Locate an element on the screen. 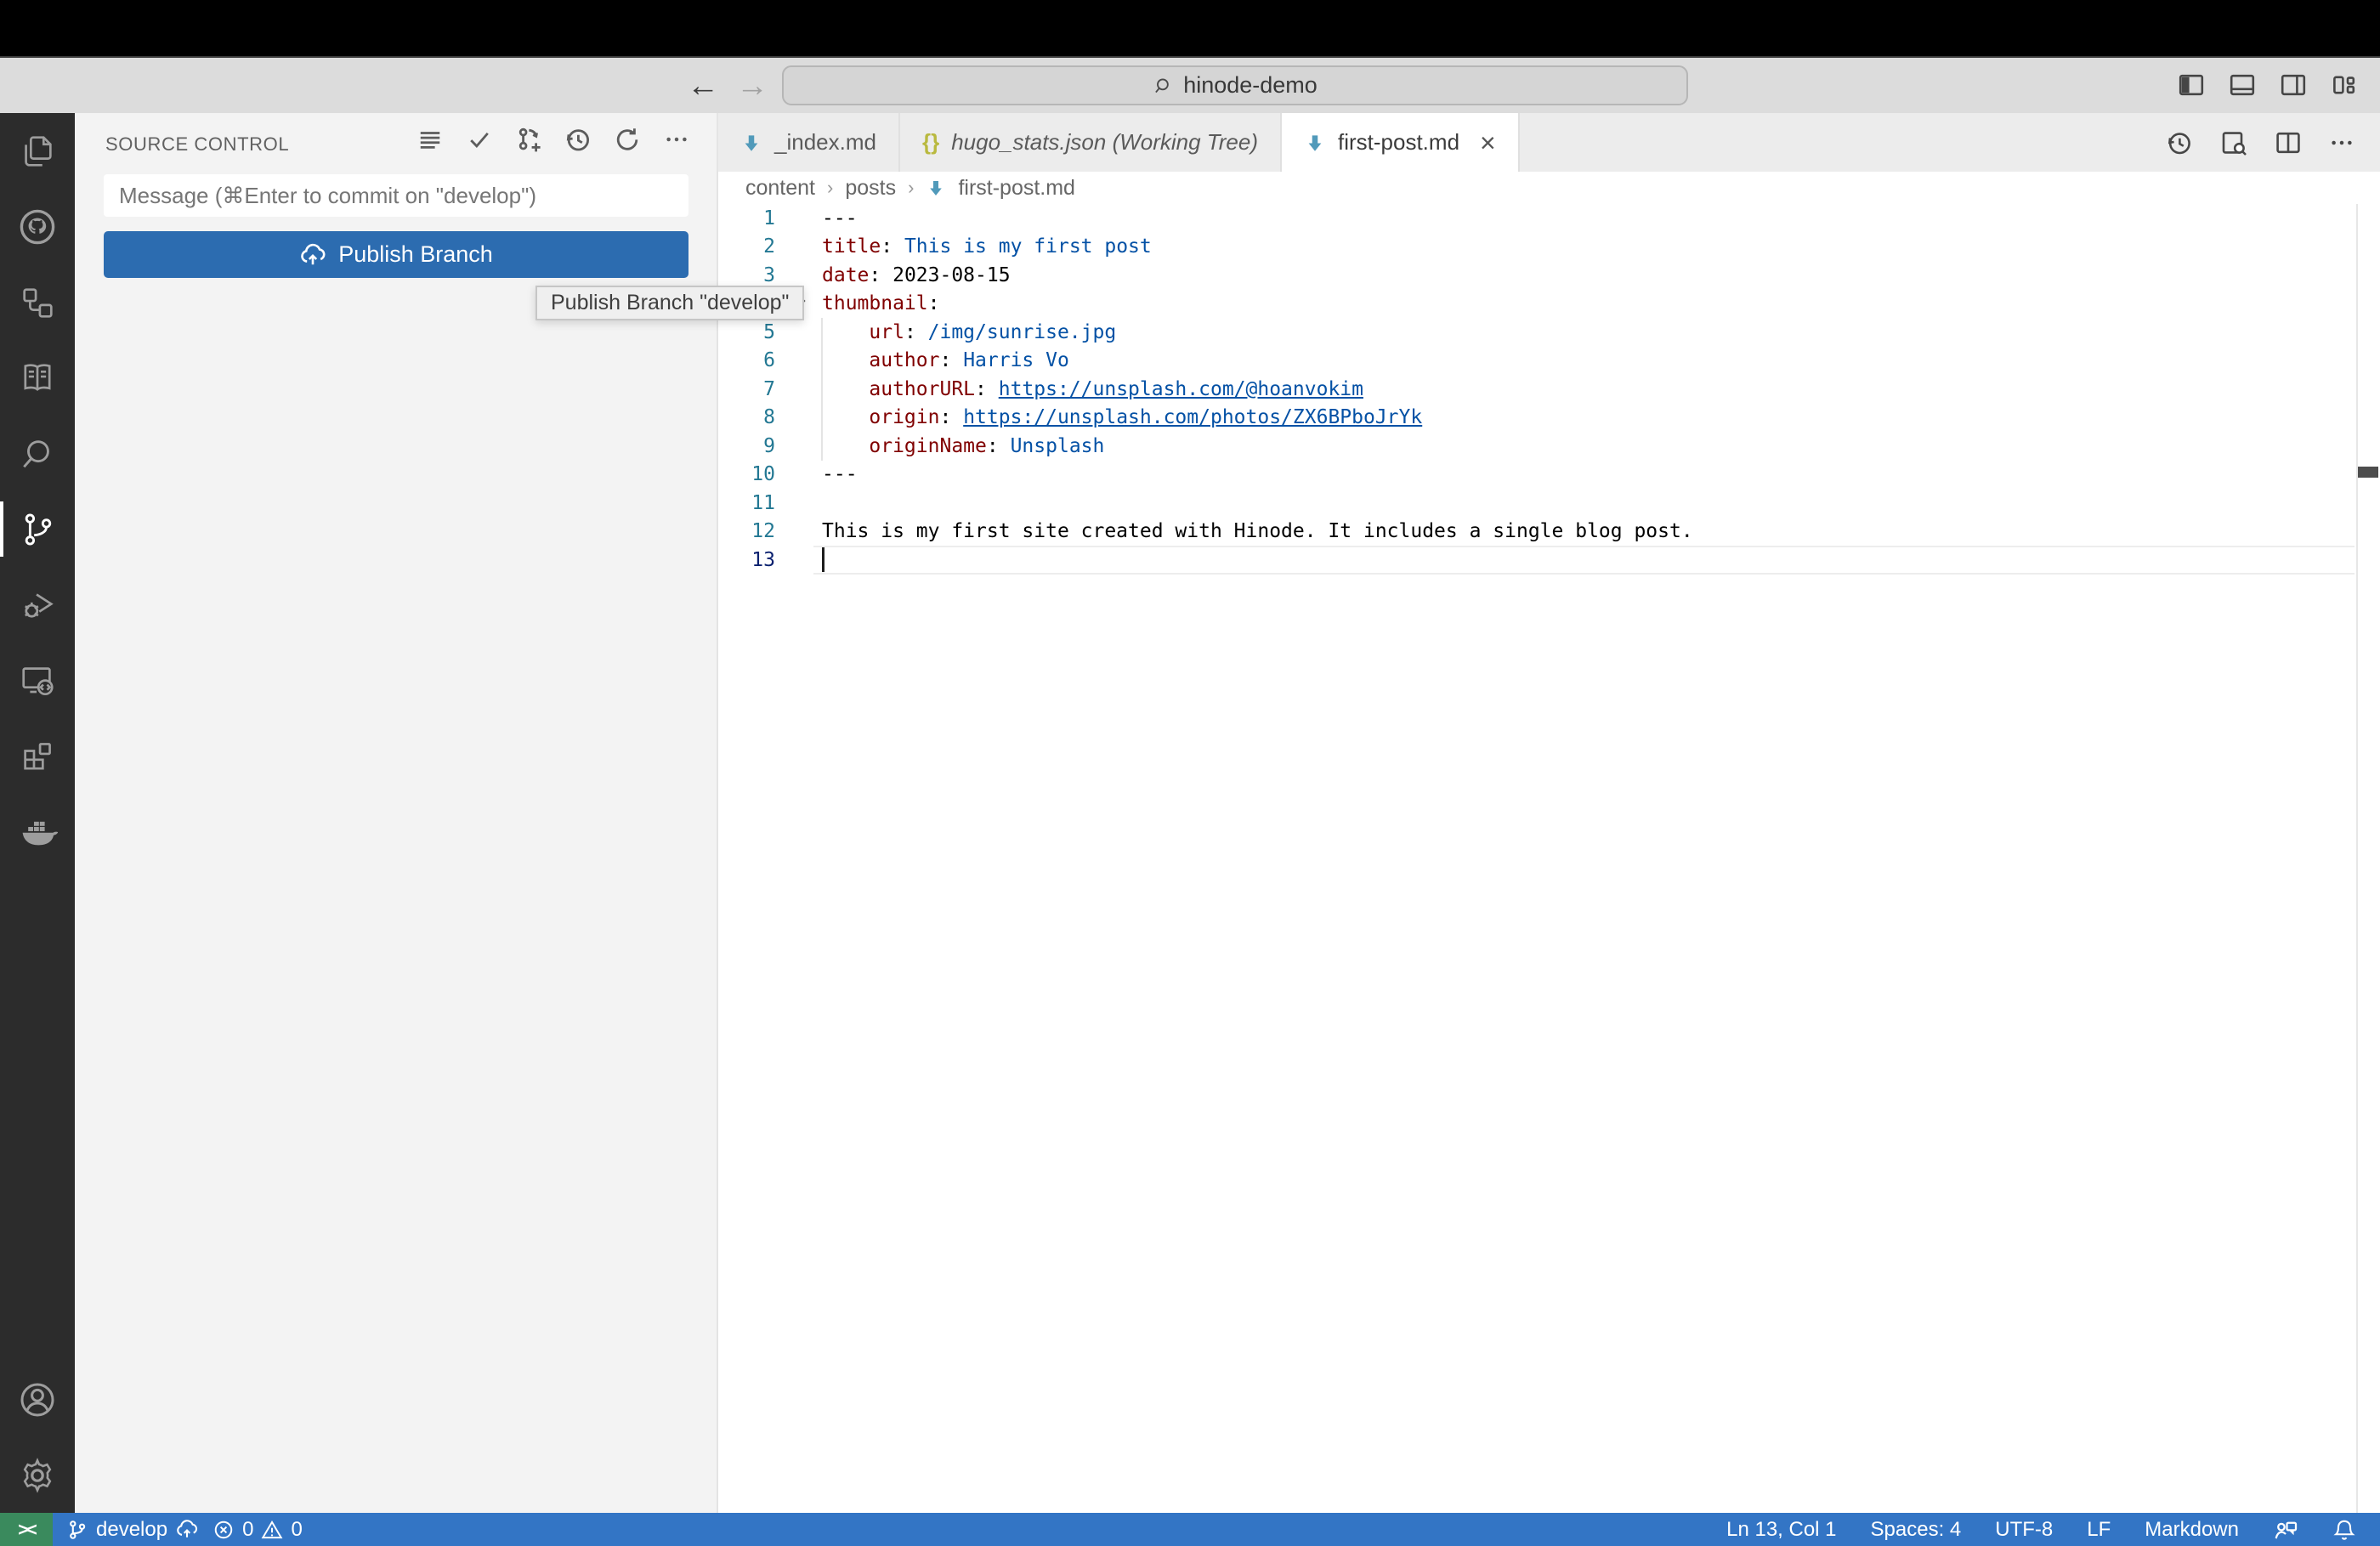 This screenshot has width=2380, height=1546. activity-spacer is located at coordinates (37, 1115).